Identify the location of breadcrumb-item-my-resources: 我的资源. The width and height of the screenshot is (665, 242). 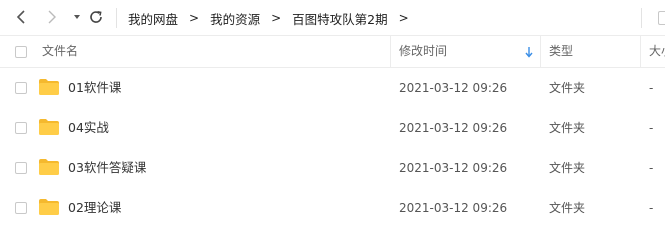
(235, 18).